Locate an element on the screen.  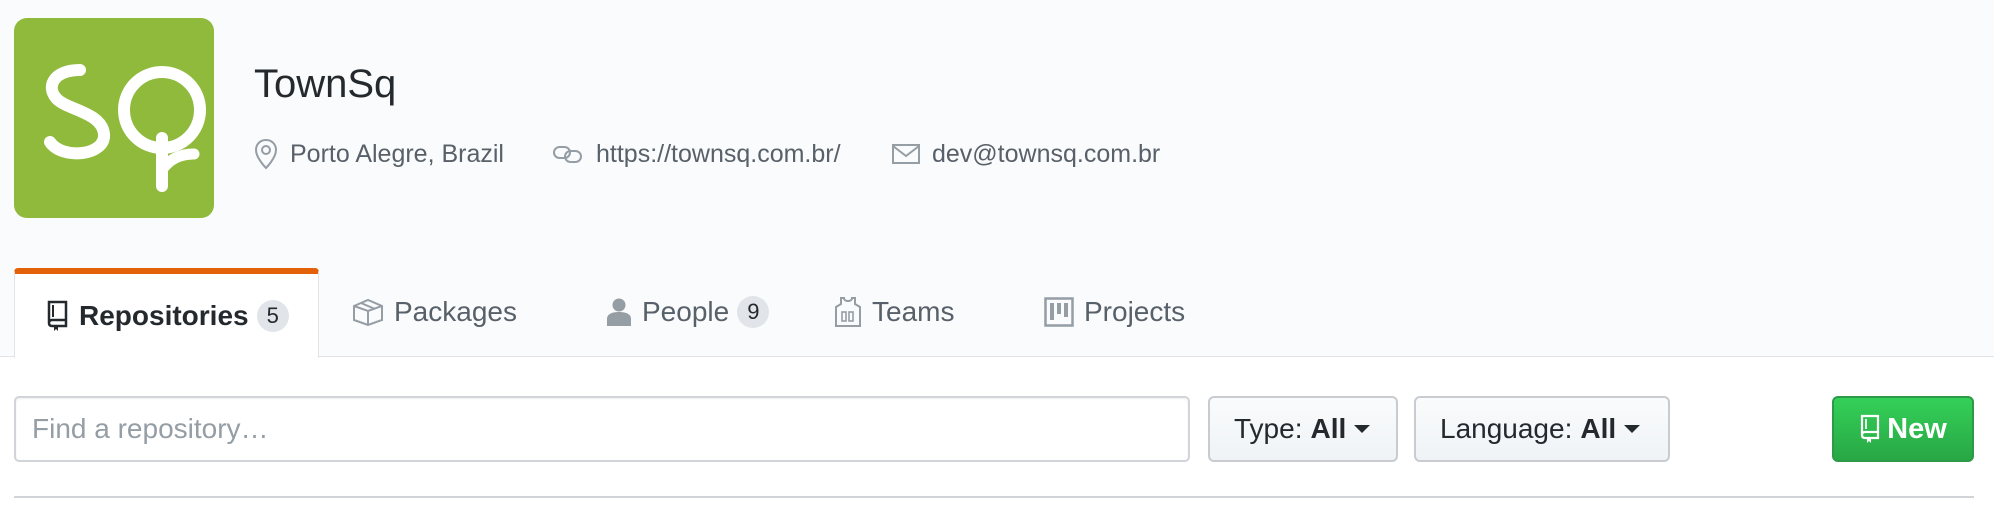
find-repository-input is located at coordinates (602, 429).